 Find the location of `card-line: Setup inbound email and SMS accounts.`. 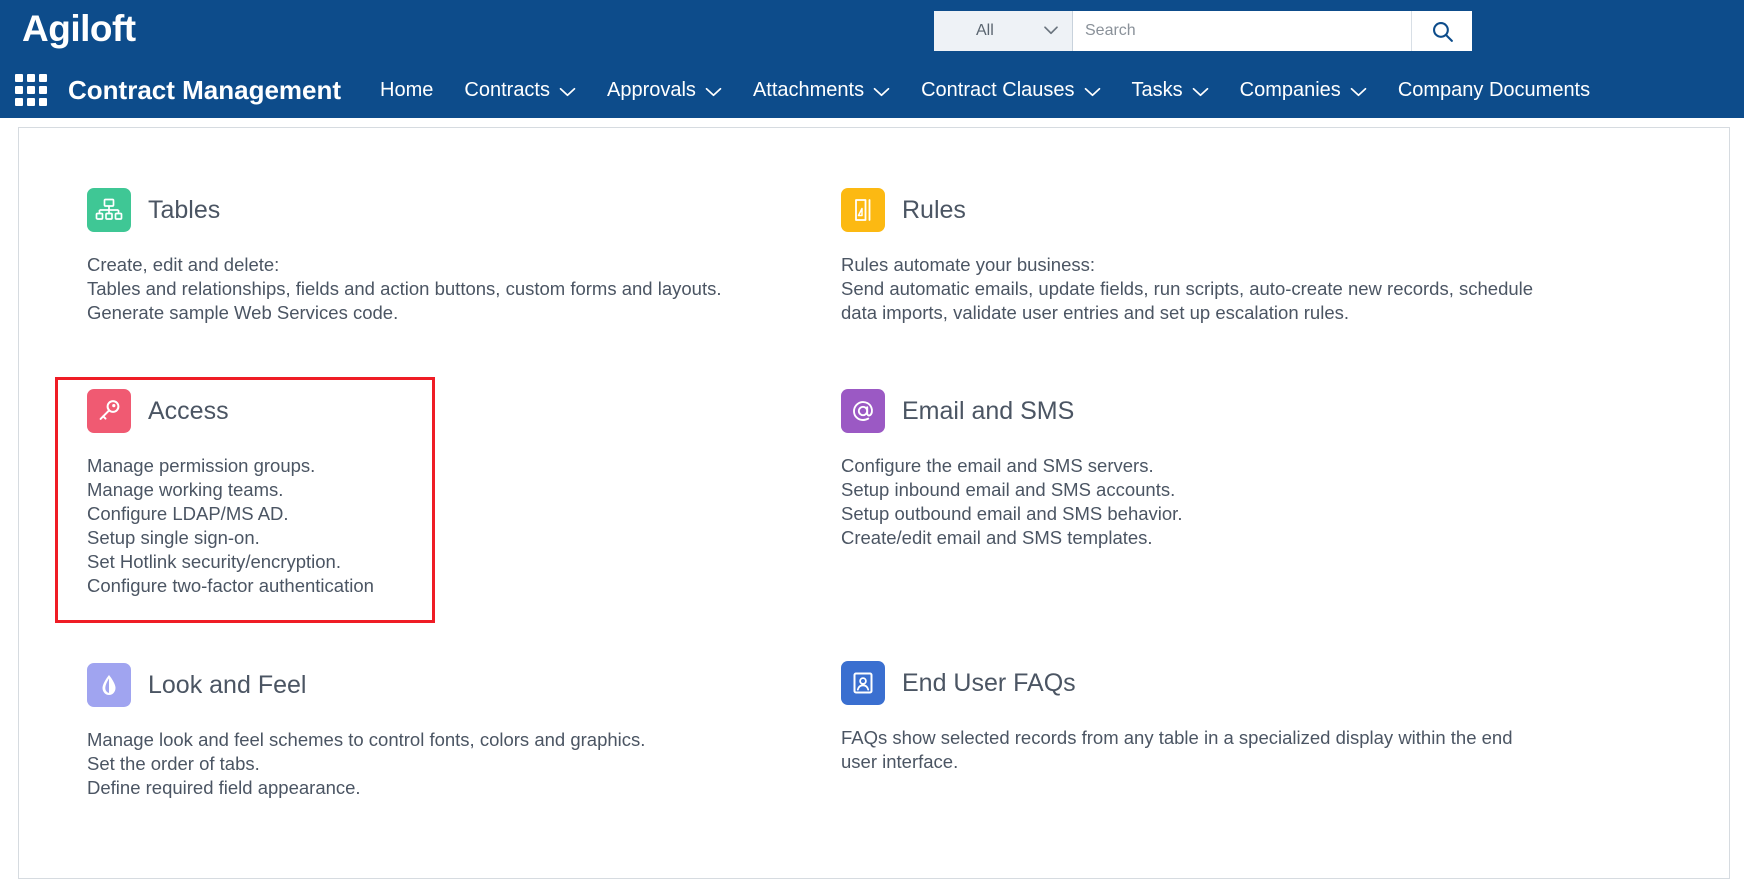

card-line: Setup inbound email and SMS accounts. is located at coordinates (1008, 489).